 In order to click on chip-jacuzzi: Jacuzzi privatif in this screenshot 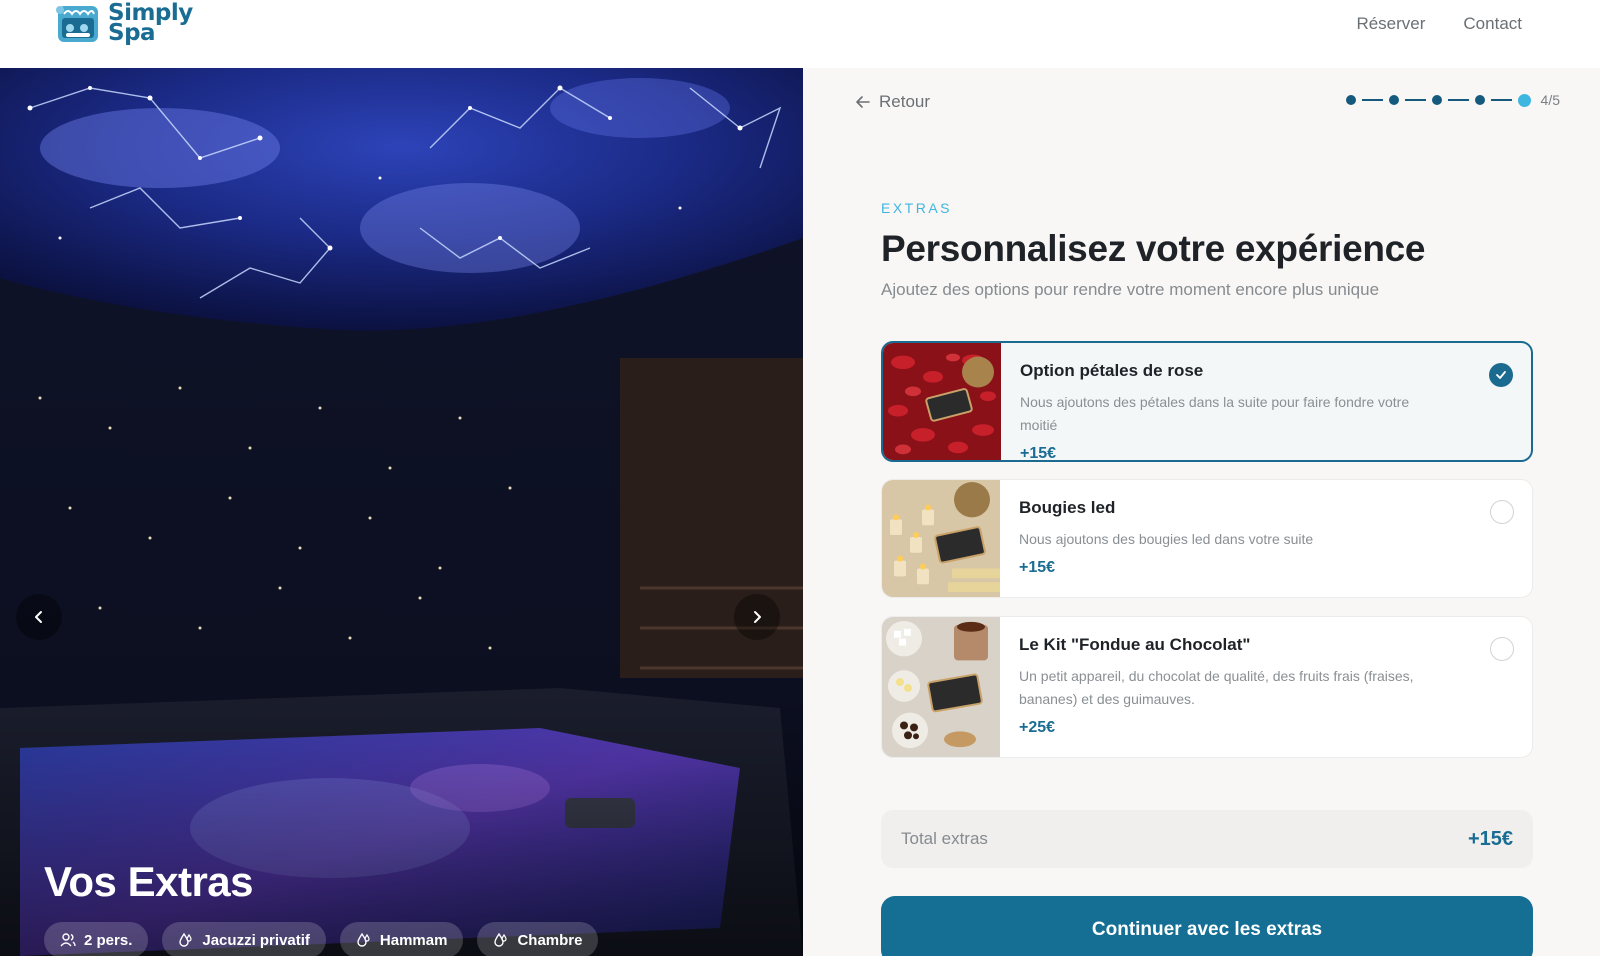, I will do `click(244, 939)`.